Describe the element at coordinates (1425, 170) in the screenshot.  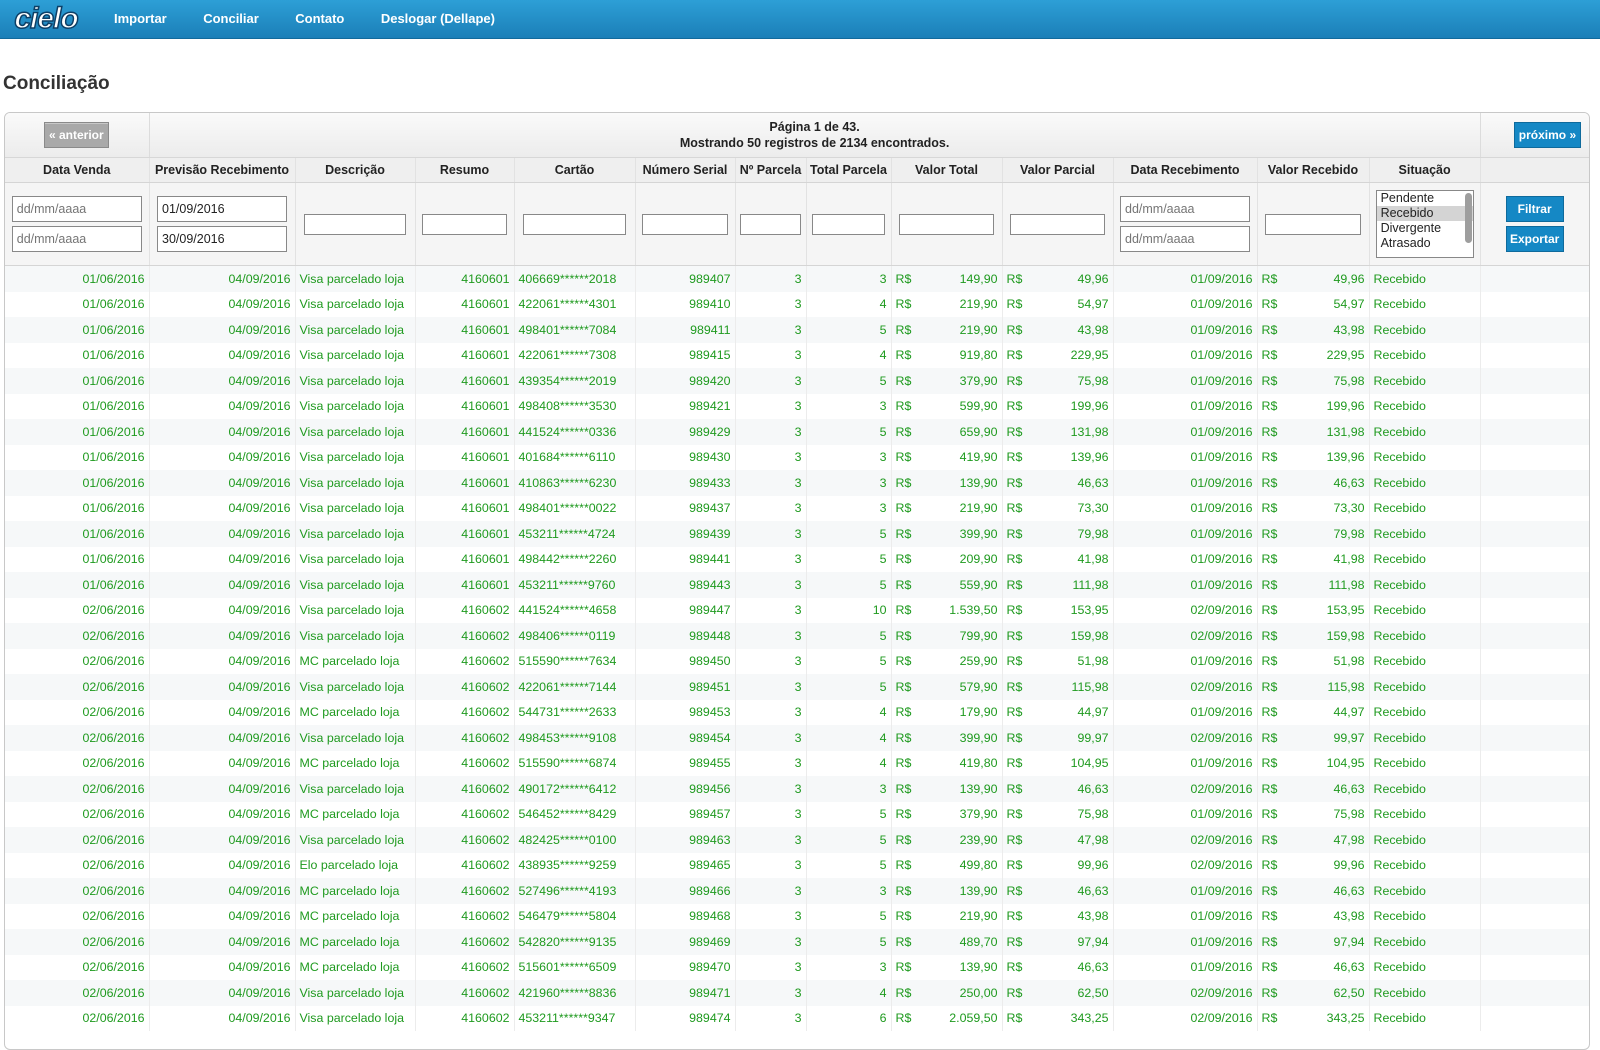
I see `col-situacao: Situação` at that location.